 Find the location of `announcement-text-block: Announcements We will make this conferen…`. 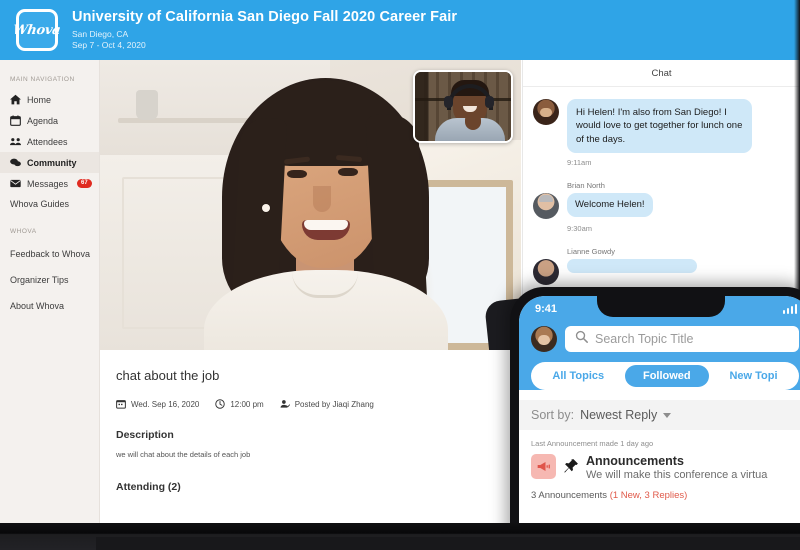

announcement-text-block: Announcements We will make this conferen… is located at coordinates (676, 467).